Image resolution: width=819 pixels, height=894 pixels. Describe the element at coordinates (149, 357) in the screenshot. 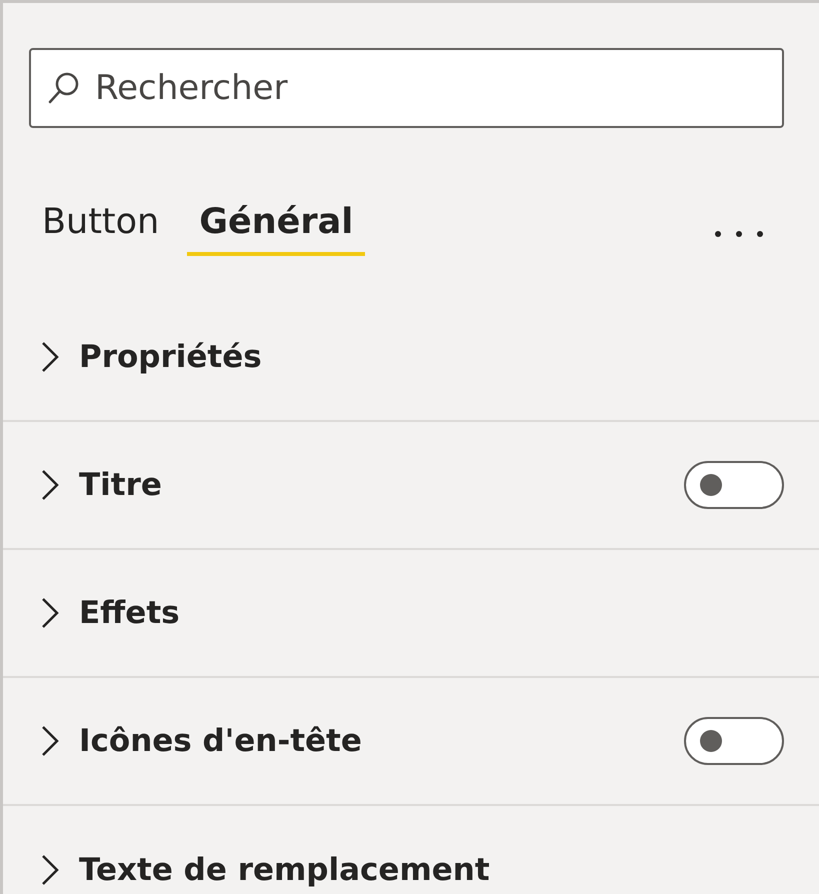

I see `section-header: Propriétés` at that location.